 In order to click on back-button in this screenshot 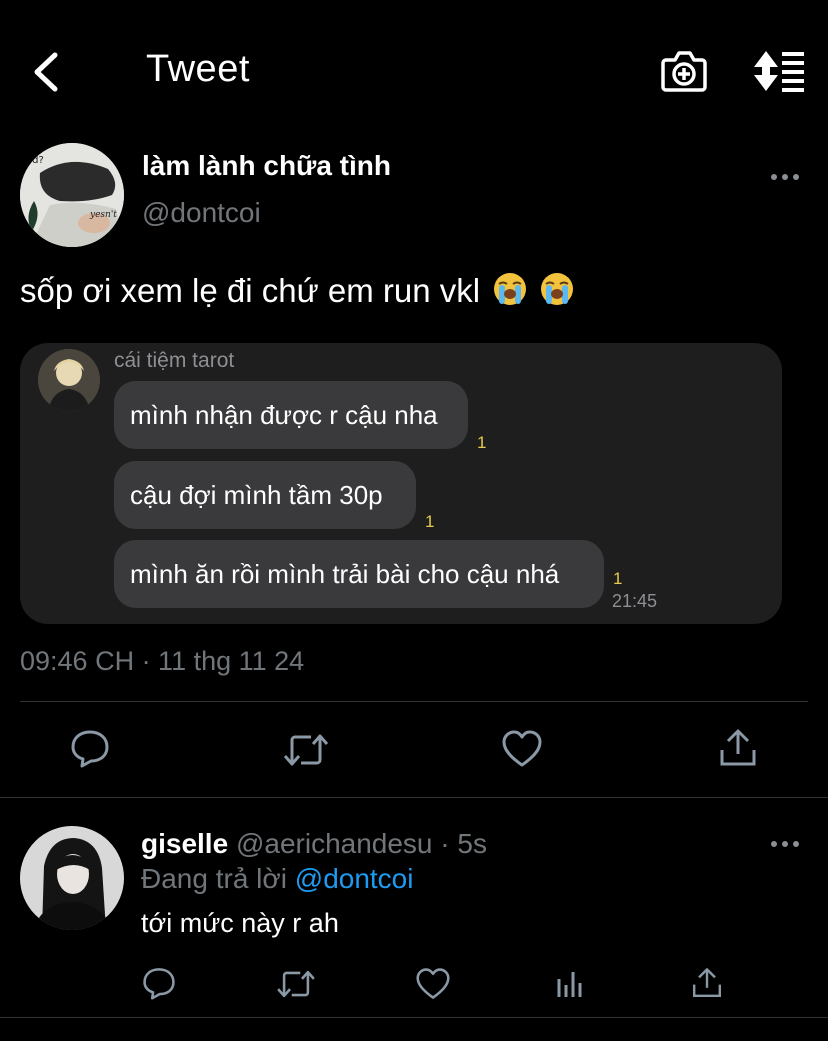, I will do `click(46, 72)`.